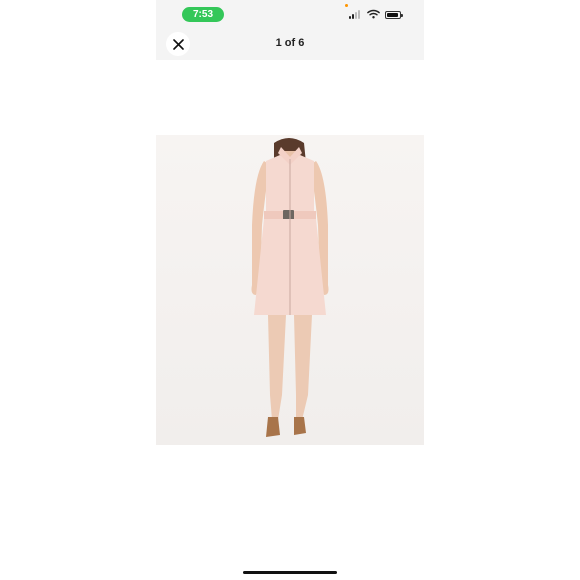  Describe the element at coordinates (203, 14) in the screenshot. I see `status-time: 7:53` at that location.